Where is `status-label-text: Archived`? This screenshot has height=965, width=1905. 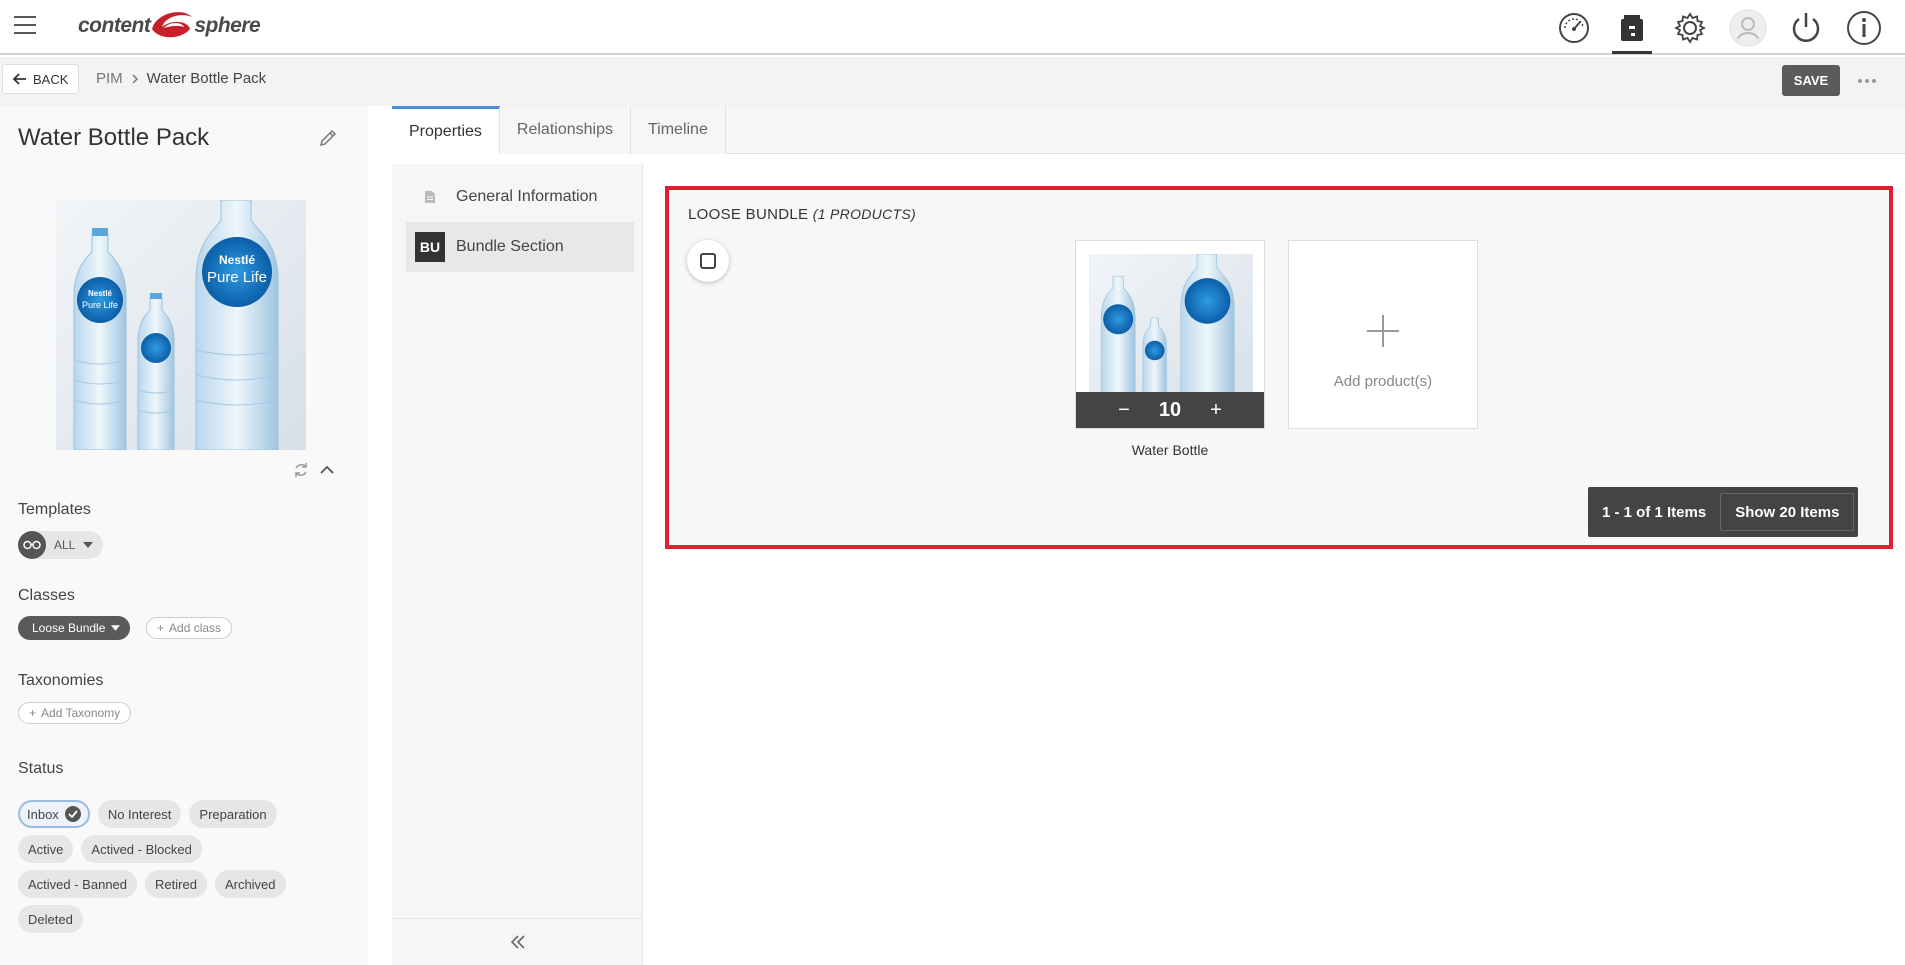 status-label-text: Archived is located at coordinates (250, 884).